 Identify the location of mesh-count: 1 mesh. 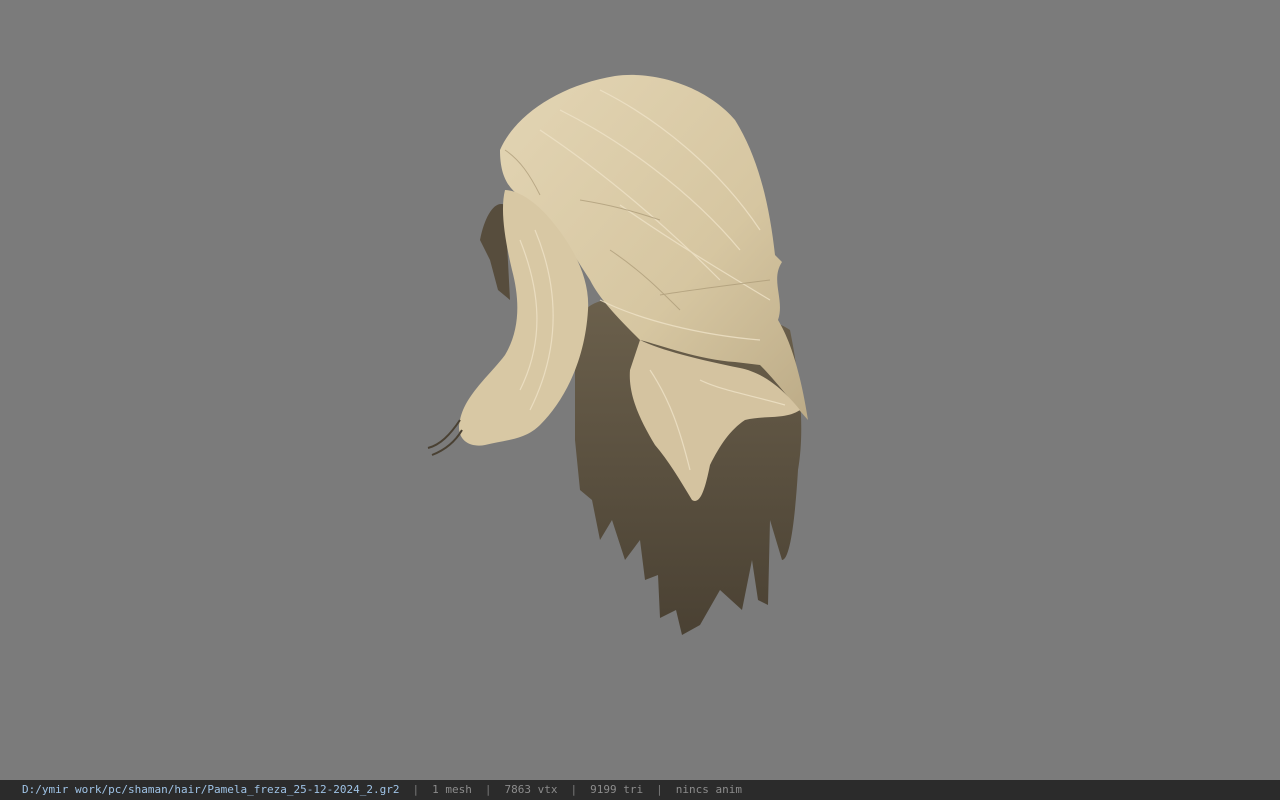
(452, 789).